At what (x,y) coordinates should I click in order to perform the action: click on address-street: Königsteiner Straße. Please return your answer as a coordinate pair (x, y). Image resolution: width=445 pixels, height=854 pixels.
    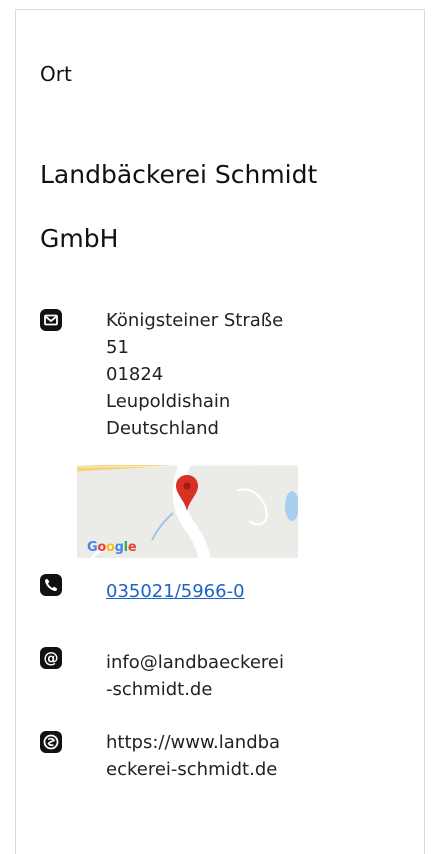
    Looking at the image, I should click on (195, 320).